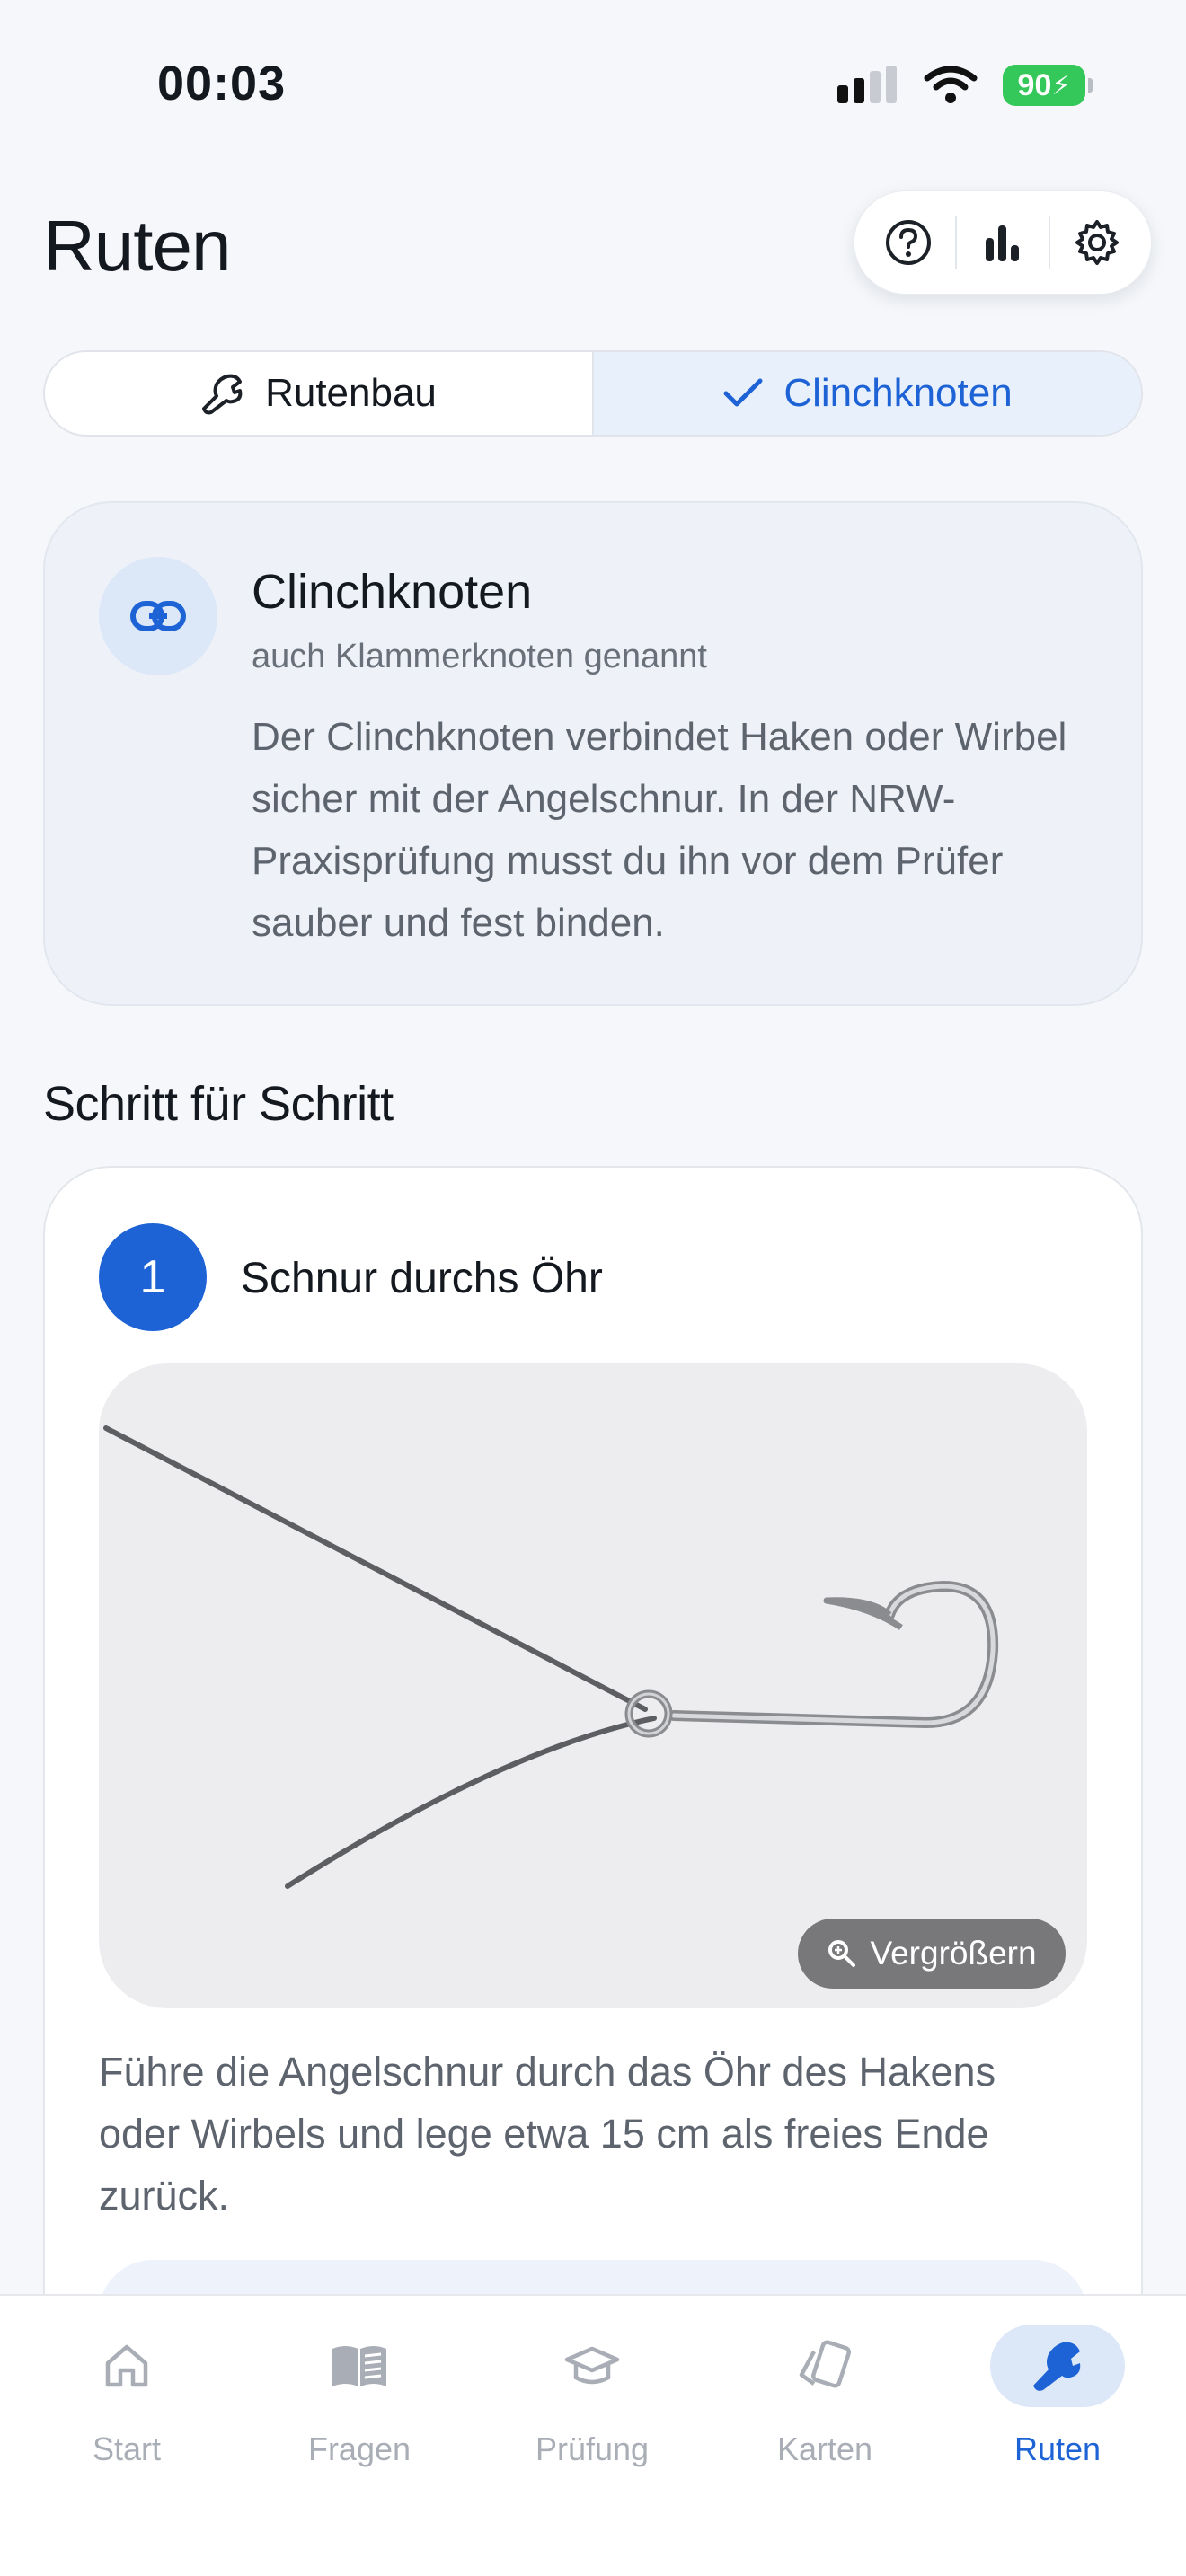  I want to click on tab-pruefung: Prüfung, so click(592, 2396).